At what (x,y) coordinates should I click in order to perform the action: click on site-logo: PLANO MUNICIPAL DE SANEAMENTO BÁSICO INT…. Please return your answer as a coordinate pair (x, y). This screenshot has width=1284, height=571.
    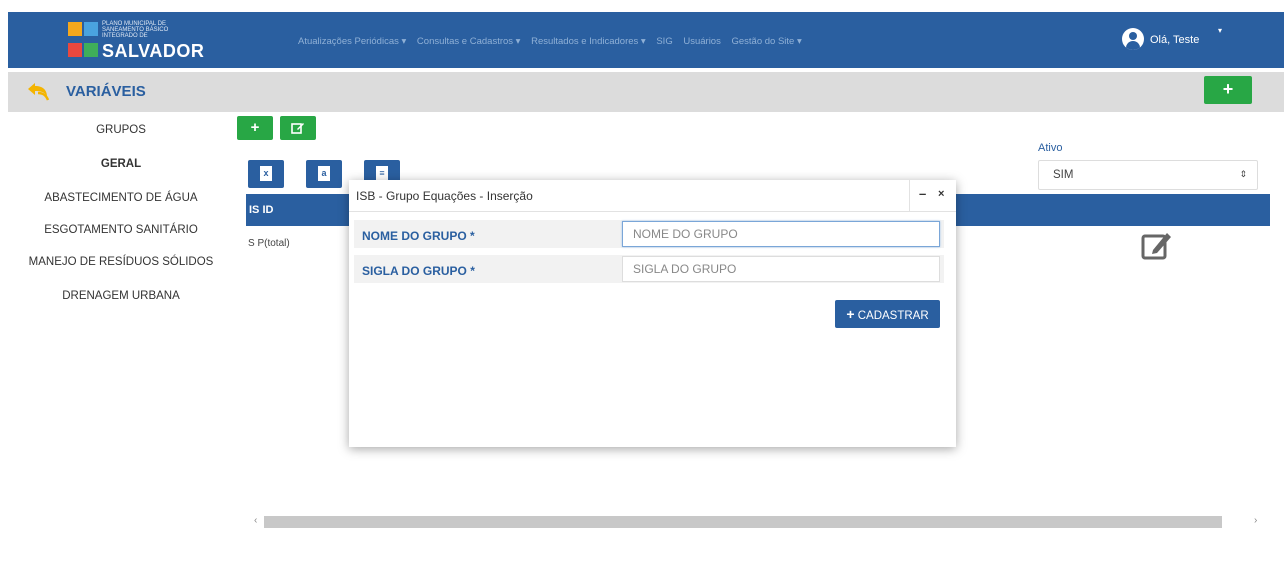
    Looking at the image, I should click on (139, 40).